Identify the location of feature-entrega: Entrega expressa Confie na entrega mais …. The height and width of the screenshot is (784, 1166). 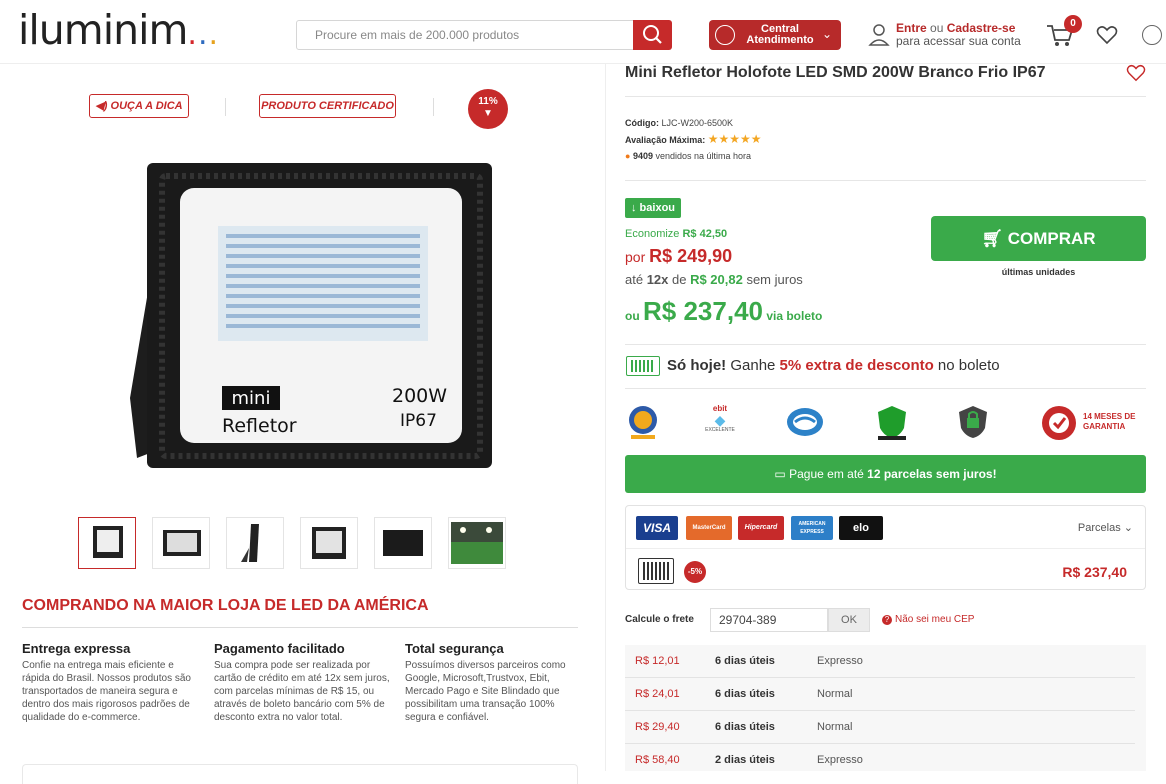
(111, 682).